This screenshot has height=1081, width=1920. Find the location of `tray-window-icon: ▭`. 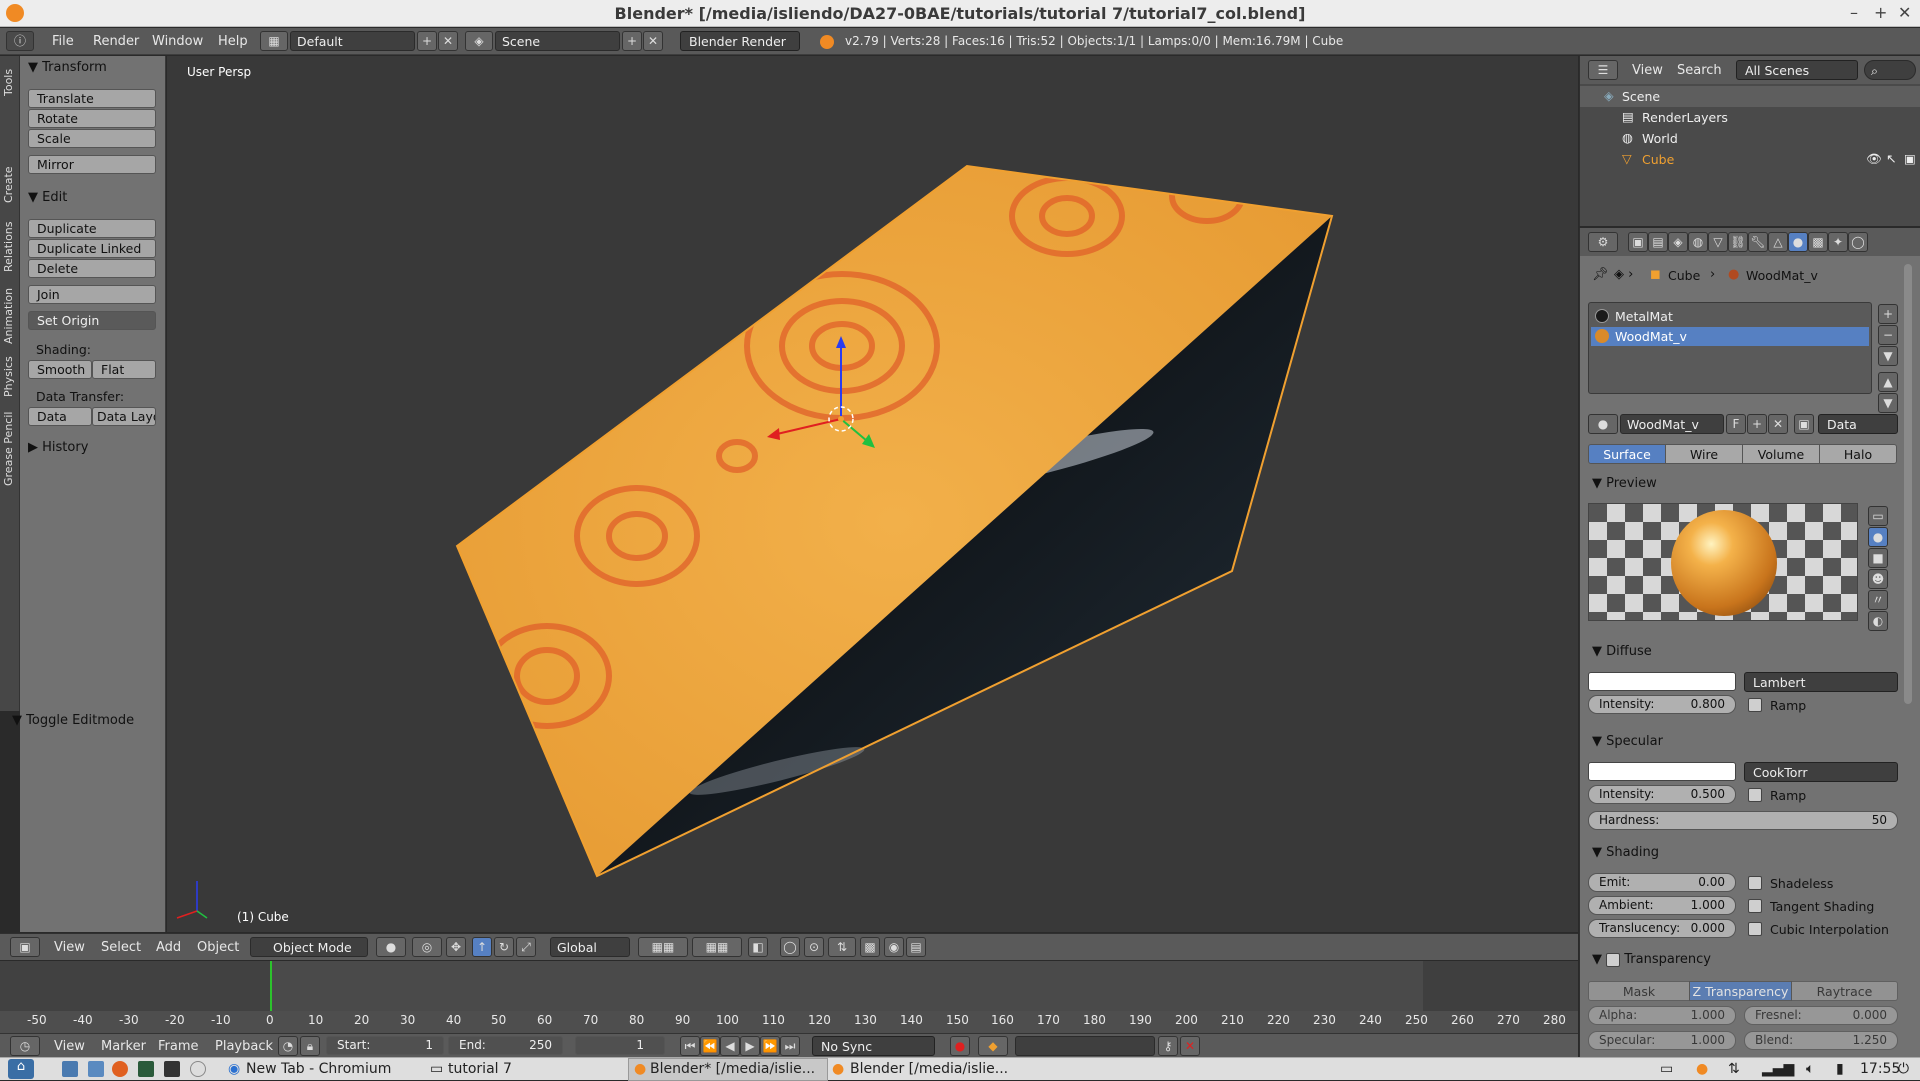

tray-window-icon: ▭ is located at coordinates (1666, 1069).